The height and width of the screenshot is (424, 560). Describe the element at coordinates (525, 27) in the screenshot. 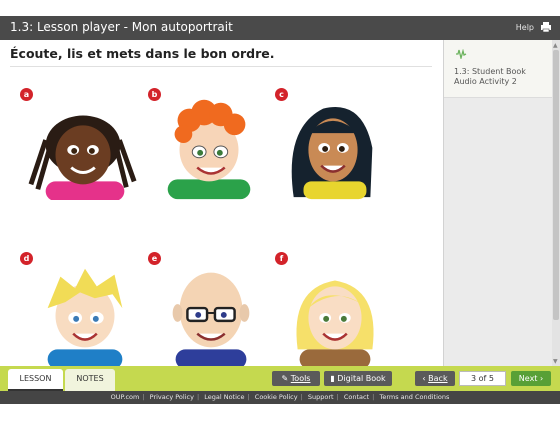

I see `help-link: Help` at that location.